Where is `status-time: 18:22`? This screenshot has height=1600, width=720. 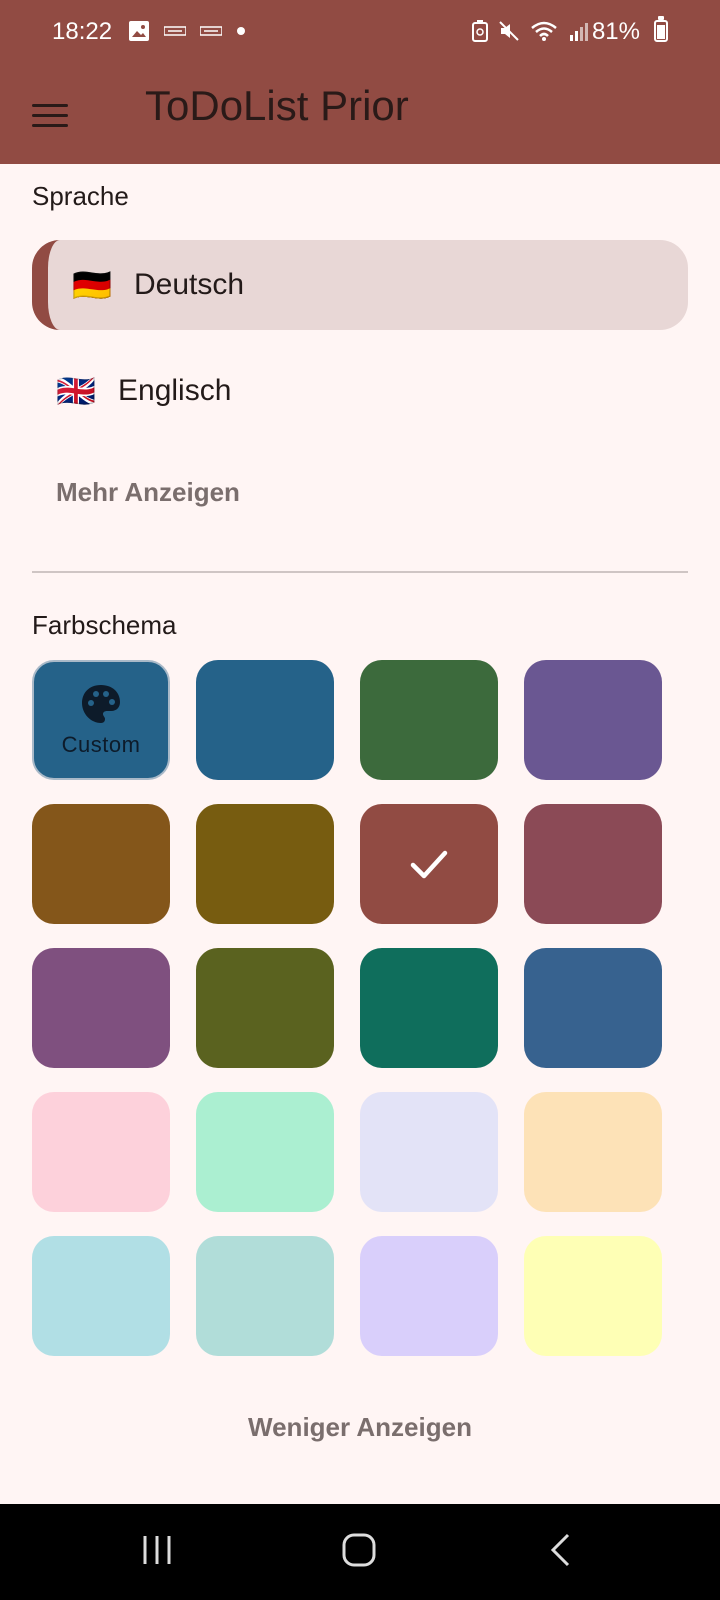
status-time: 18:22 is located at coordinates (82, 31).